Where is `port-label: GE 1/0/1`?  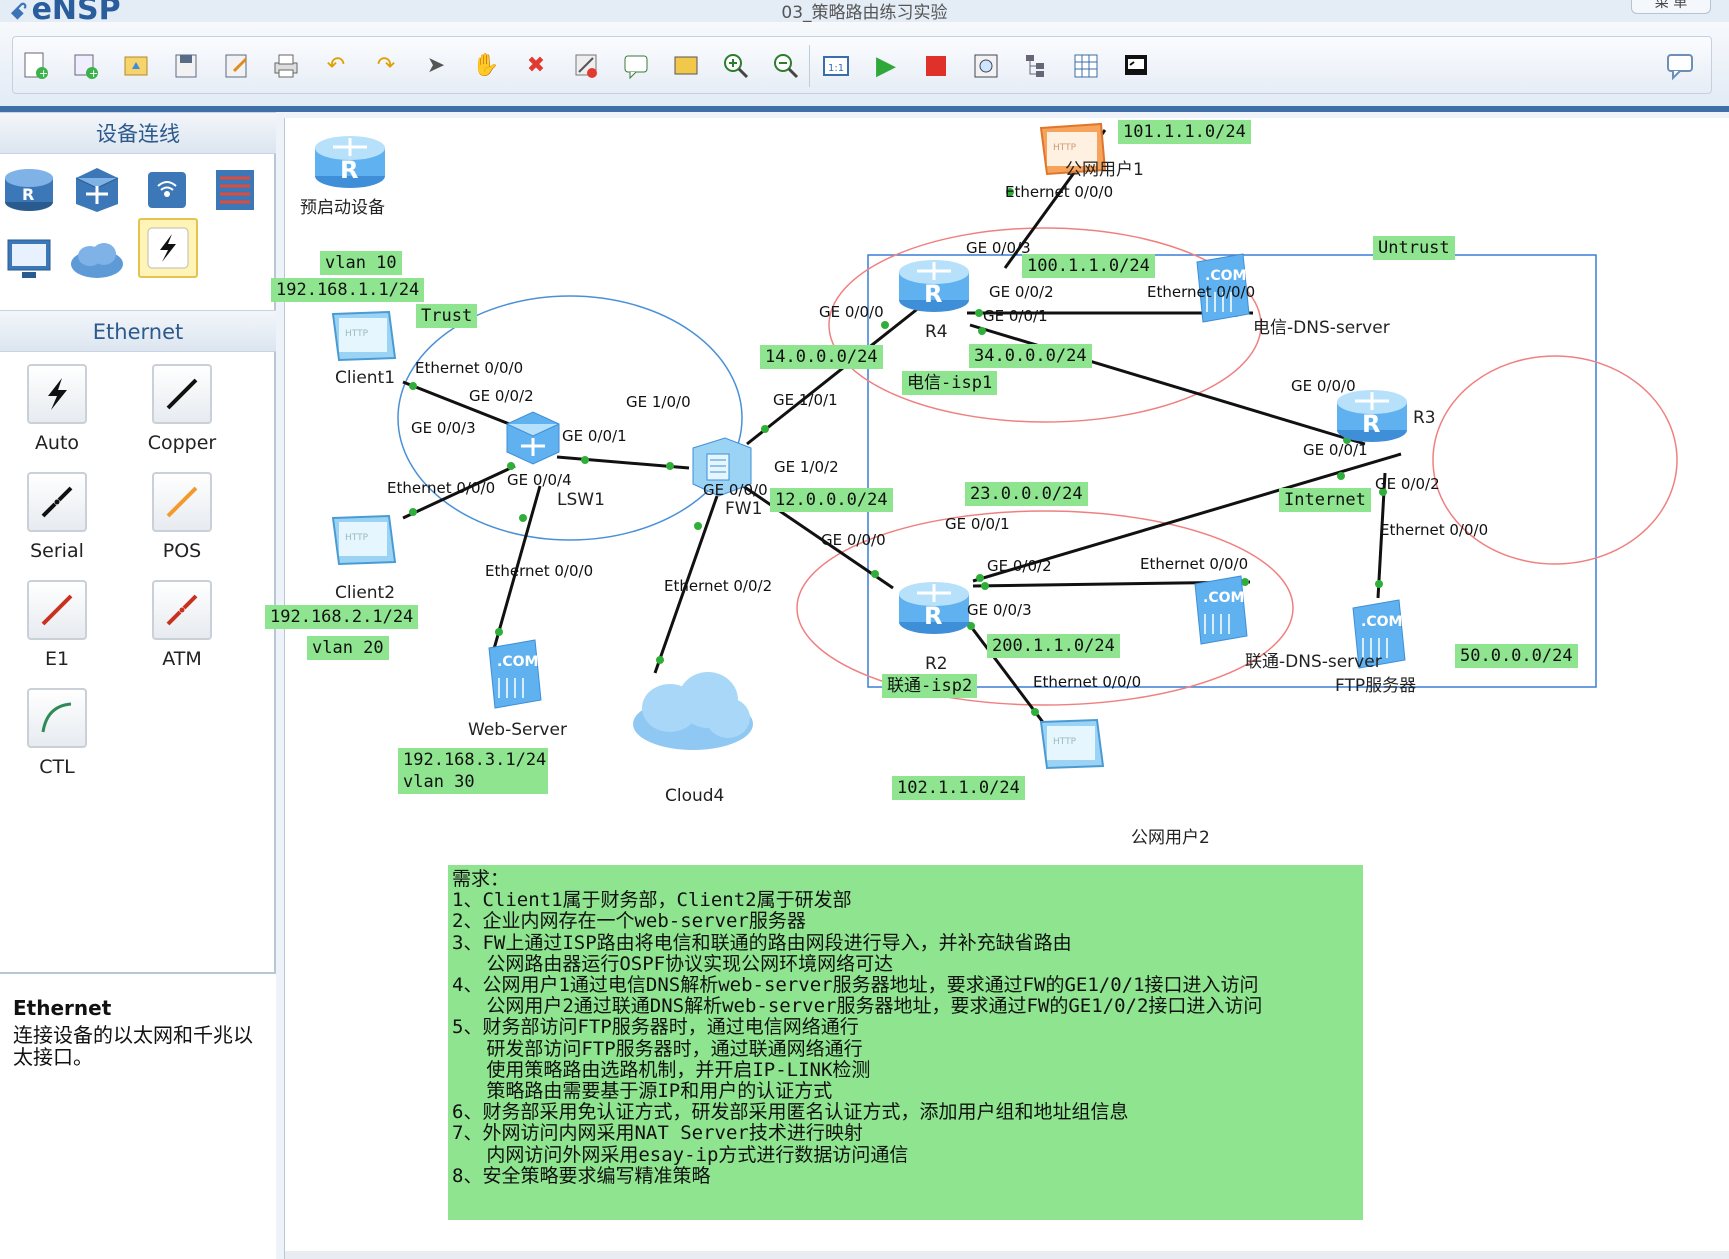 port-label: GE 1/0/1 is located at coordinates (805, 400).